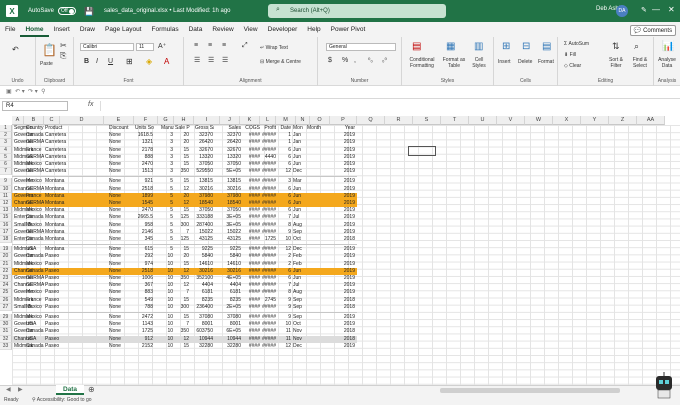 The height and width of the screenshot is (405, 680). I want to click on row-header: 25, so click(6, 293).